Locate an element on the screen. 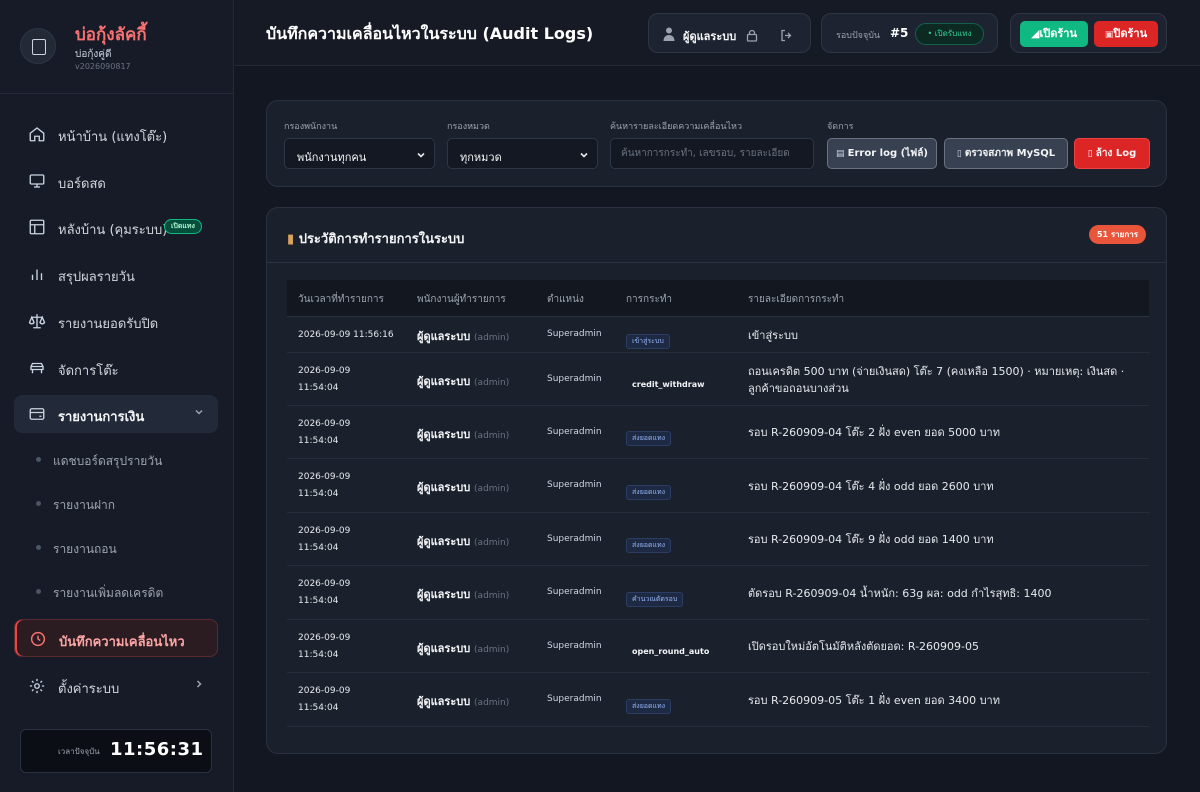  table-icon is located at coordinates (37, 368).